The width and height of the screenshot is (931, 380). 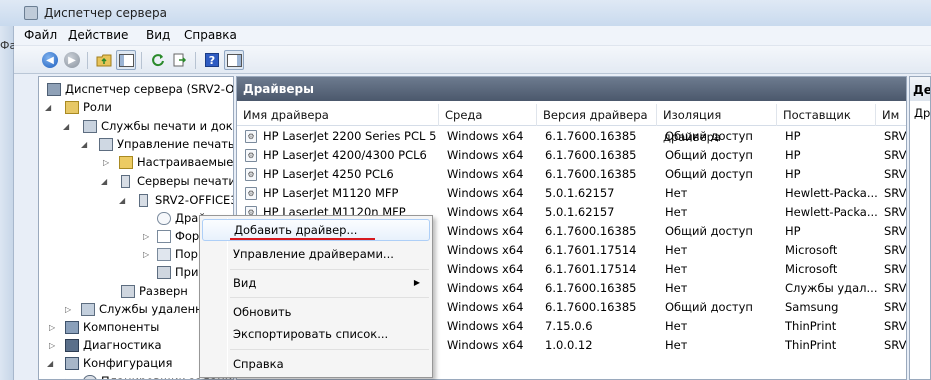 I want to click on toolbar: ◀ ▶ ?, so click(x=472, y=60).